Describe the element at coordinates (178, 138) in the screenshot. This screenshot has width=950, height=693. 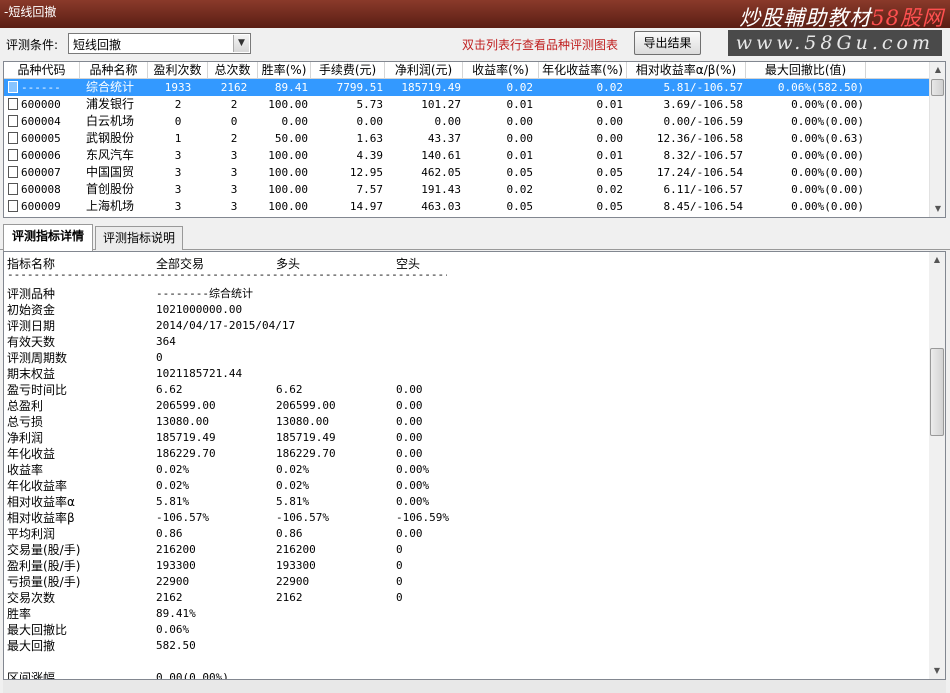
I see `cell-wins: 1` at that location.